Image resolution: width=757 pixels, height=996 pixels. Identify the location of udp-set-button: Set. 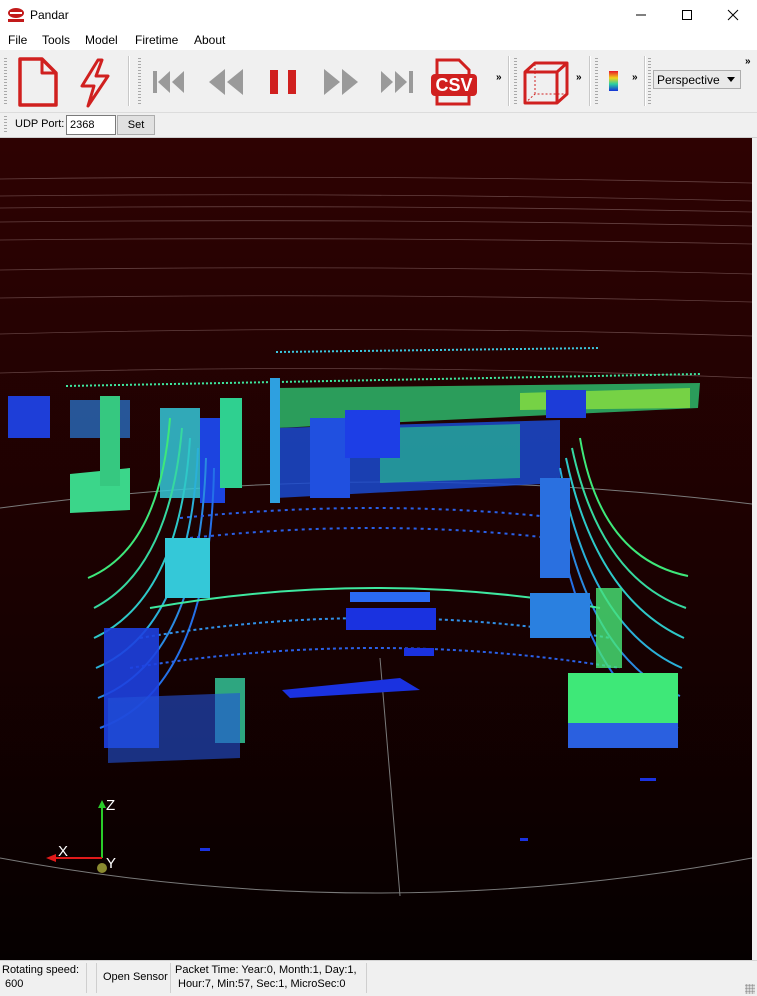
(136, 125).